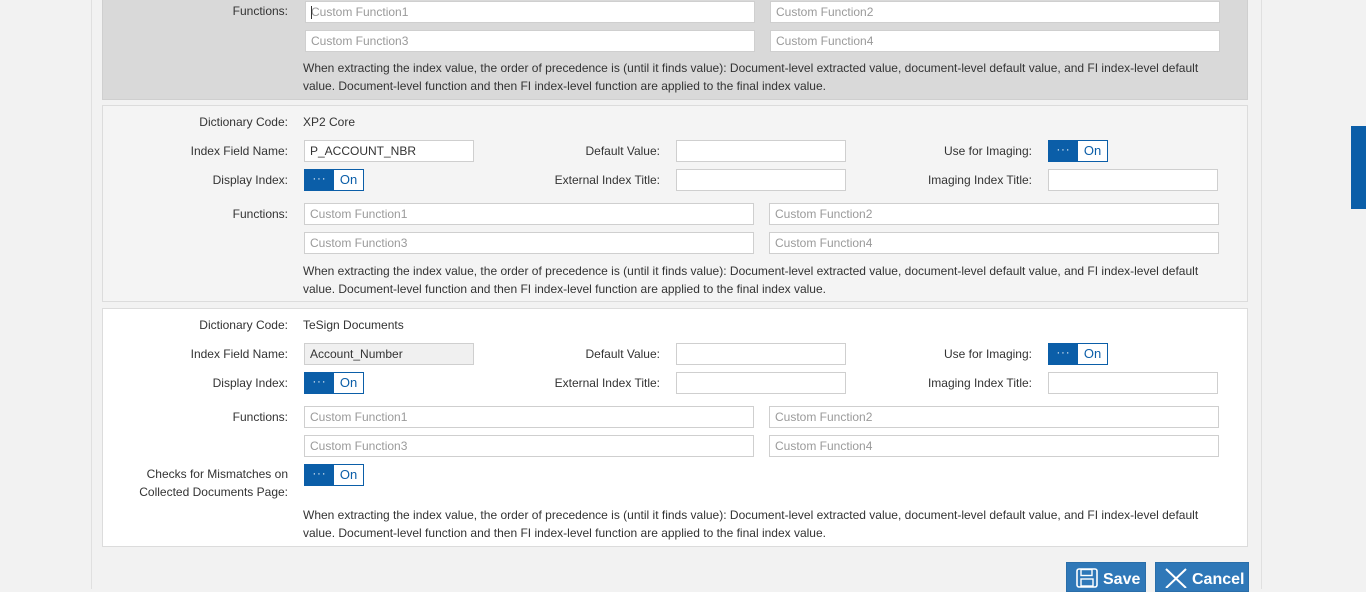 Image resolution: width=1366 pixels, height=592 pixels. I want to click on page-right-border, so click(1261, 294).